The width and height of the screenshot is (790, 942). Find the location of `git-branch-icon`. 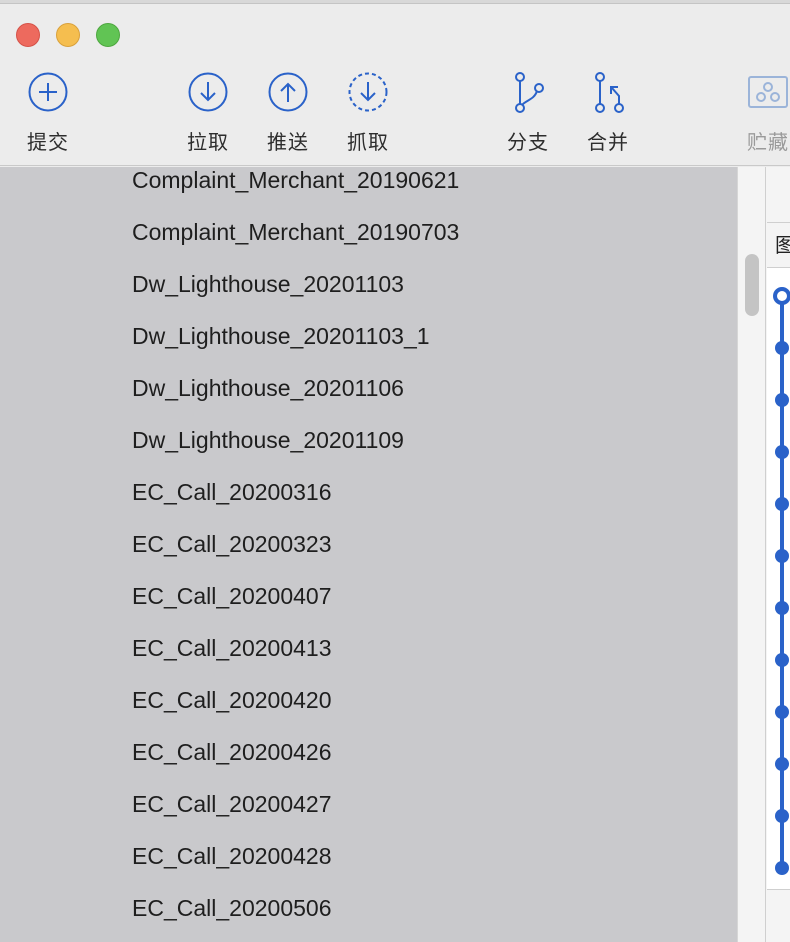

git-branch-icon is located at coordinates (529, 92).